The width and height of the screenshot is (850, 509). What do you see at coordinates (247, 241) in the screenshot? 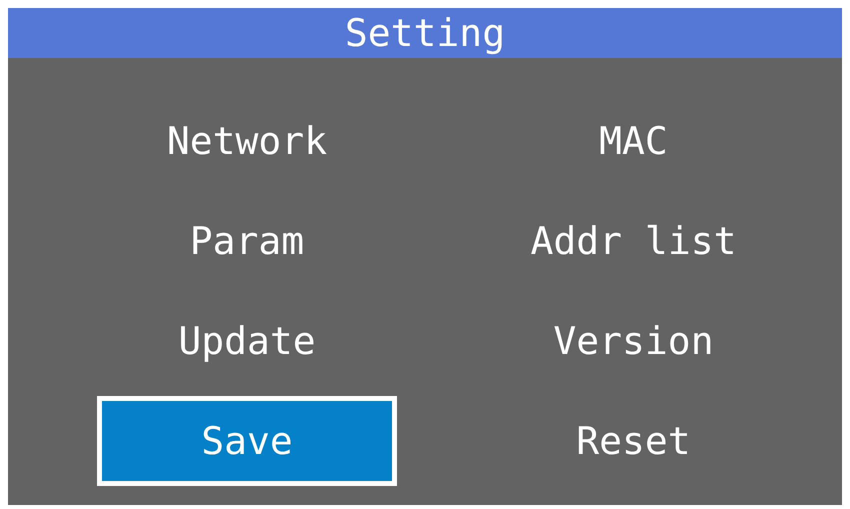
I see `menu-item: Param` at bounding box center [247, 241].